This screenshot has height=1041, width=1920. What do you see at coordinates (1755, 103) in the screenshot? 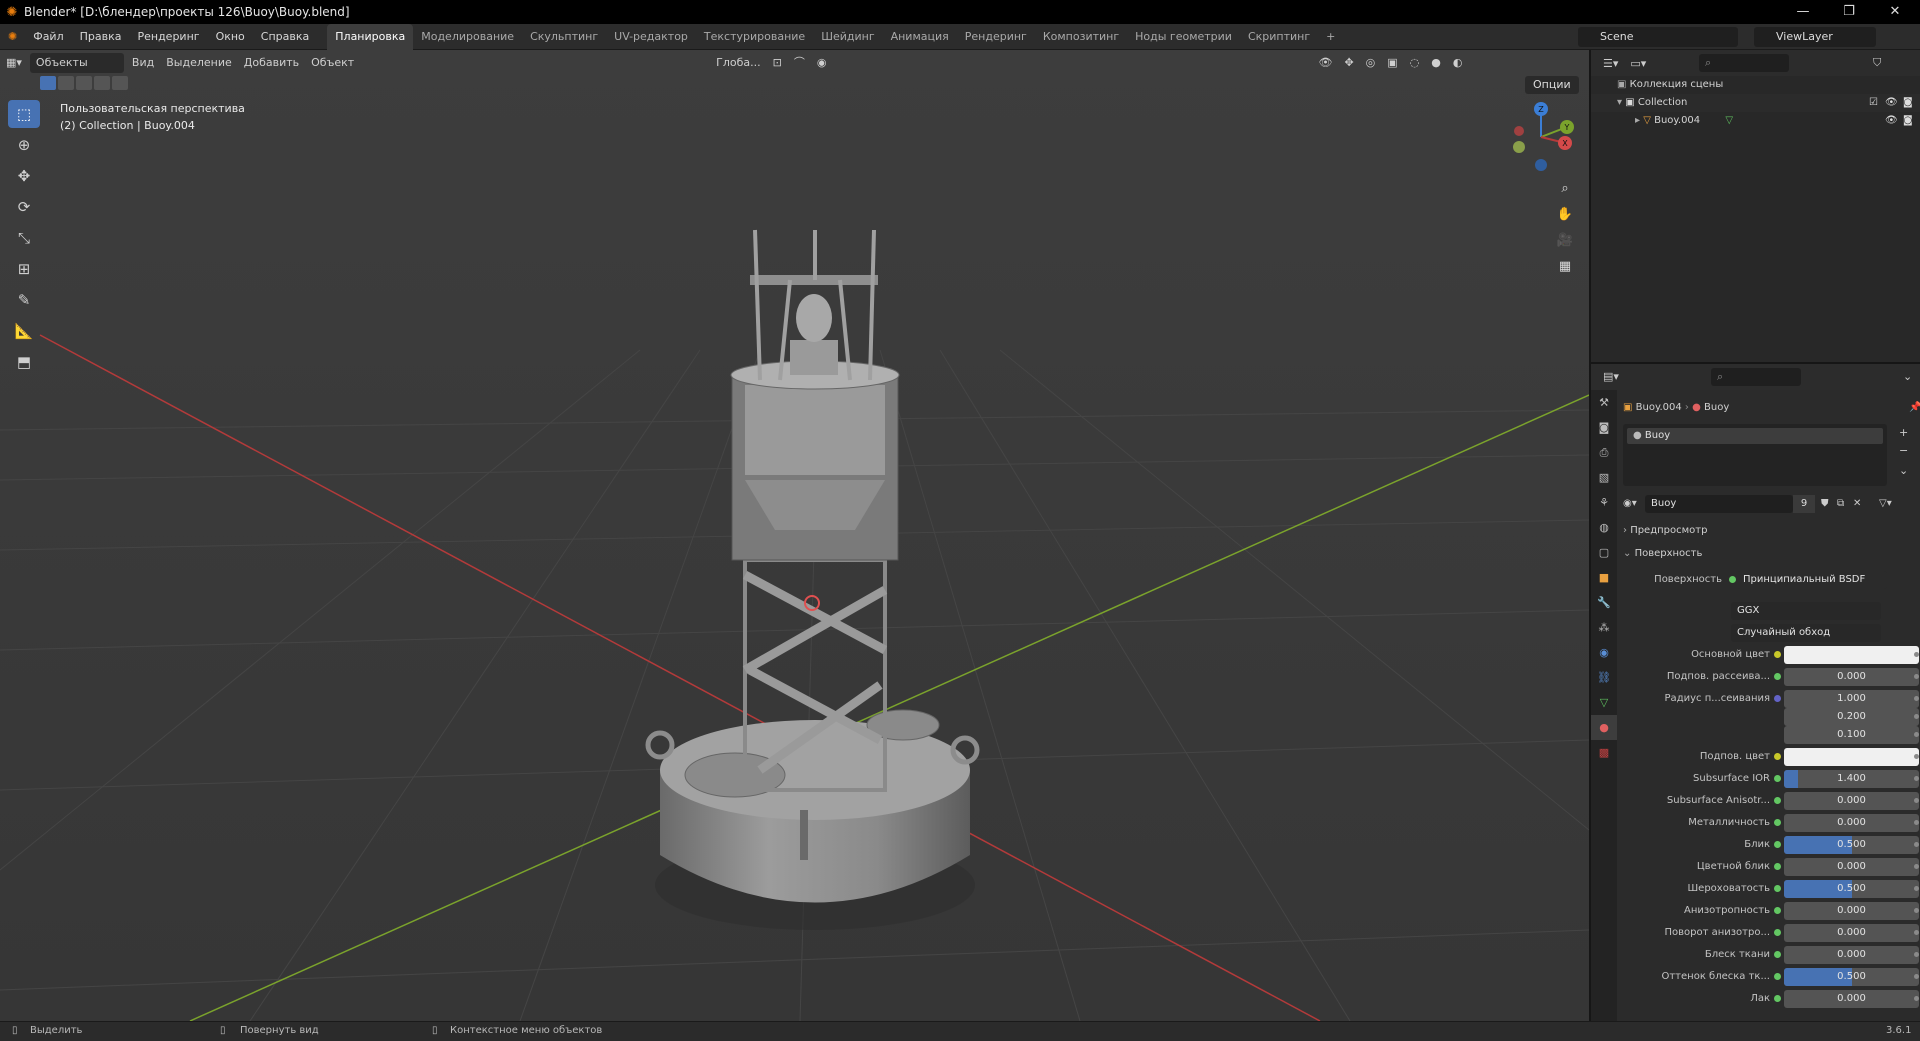
I see `outliner-row-collection: ▾ ▣ Collection ☑ 👁 ◙` at bounding box center [1755, 103].